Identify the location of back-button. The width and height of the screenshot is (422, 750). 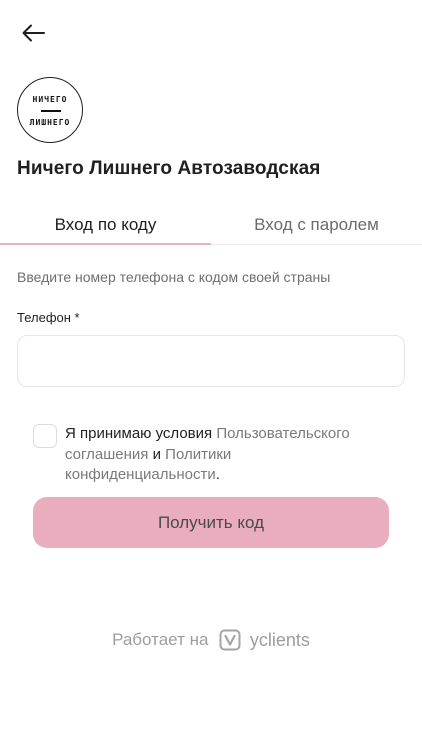
(33, 33).